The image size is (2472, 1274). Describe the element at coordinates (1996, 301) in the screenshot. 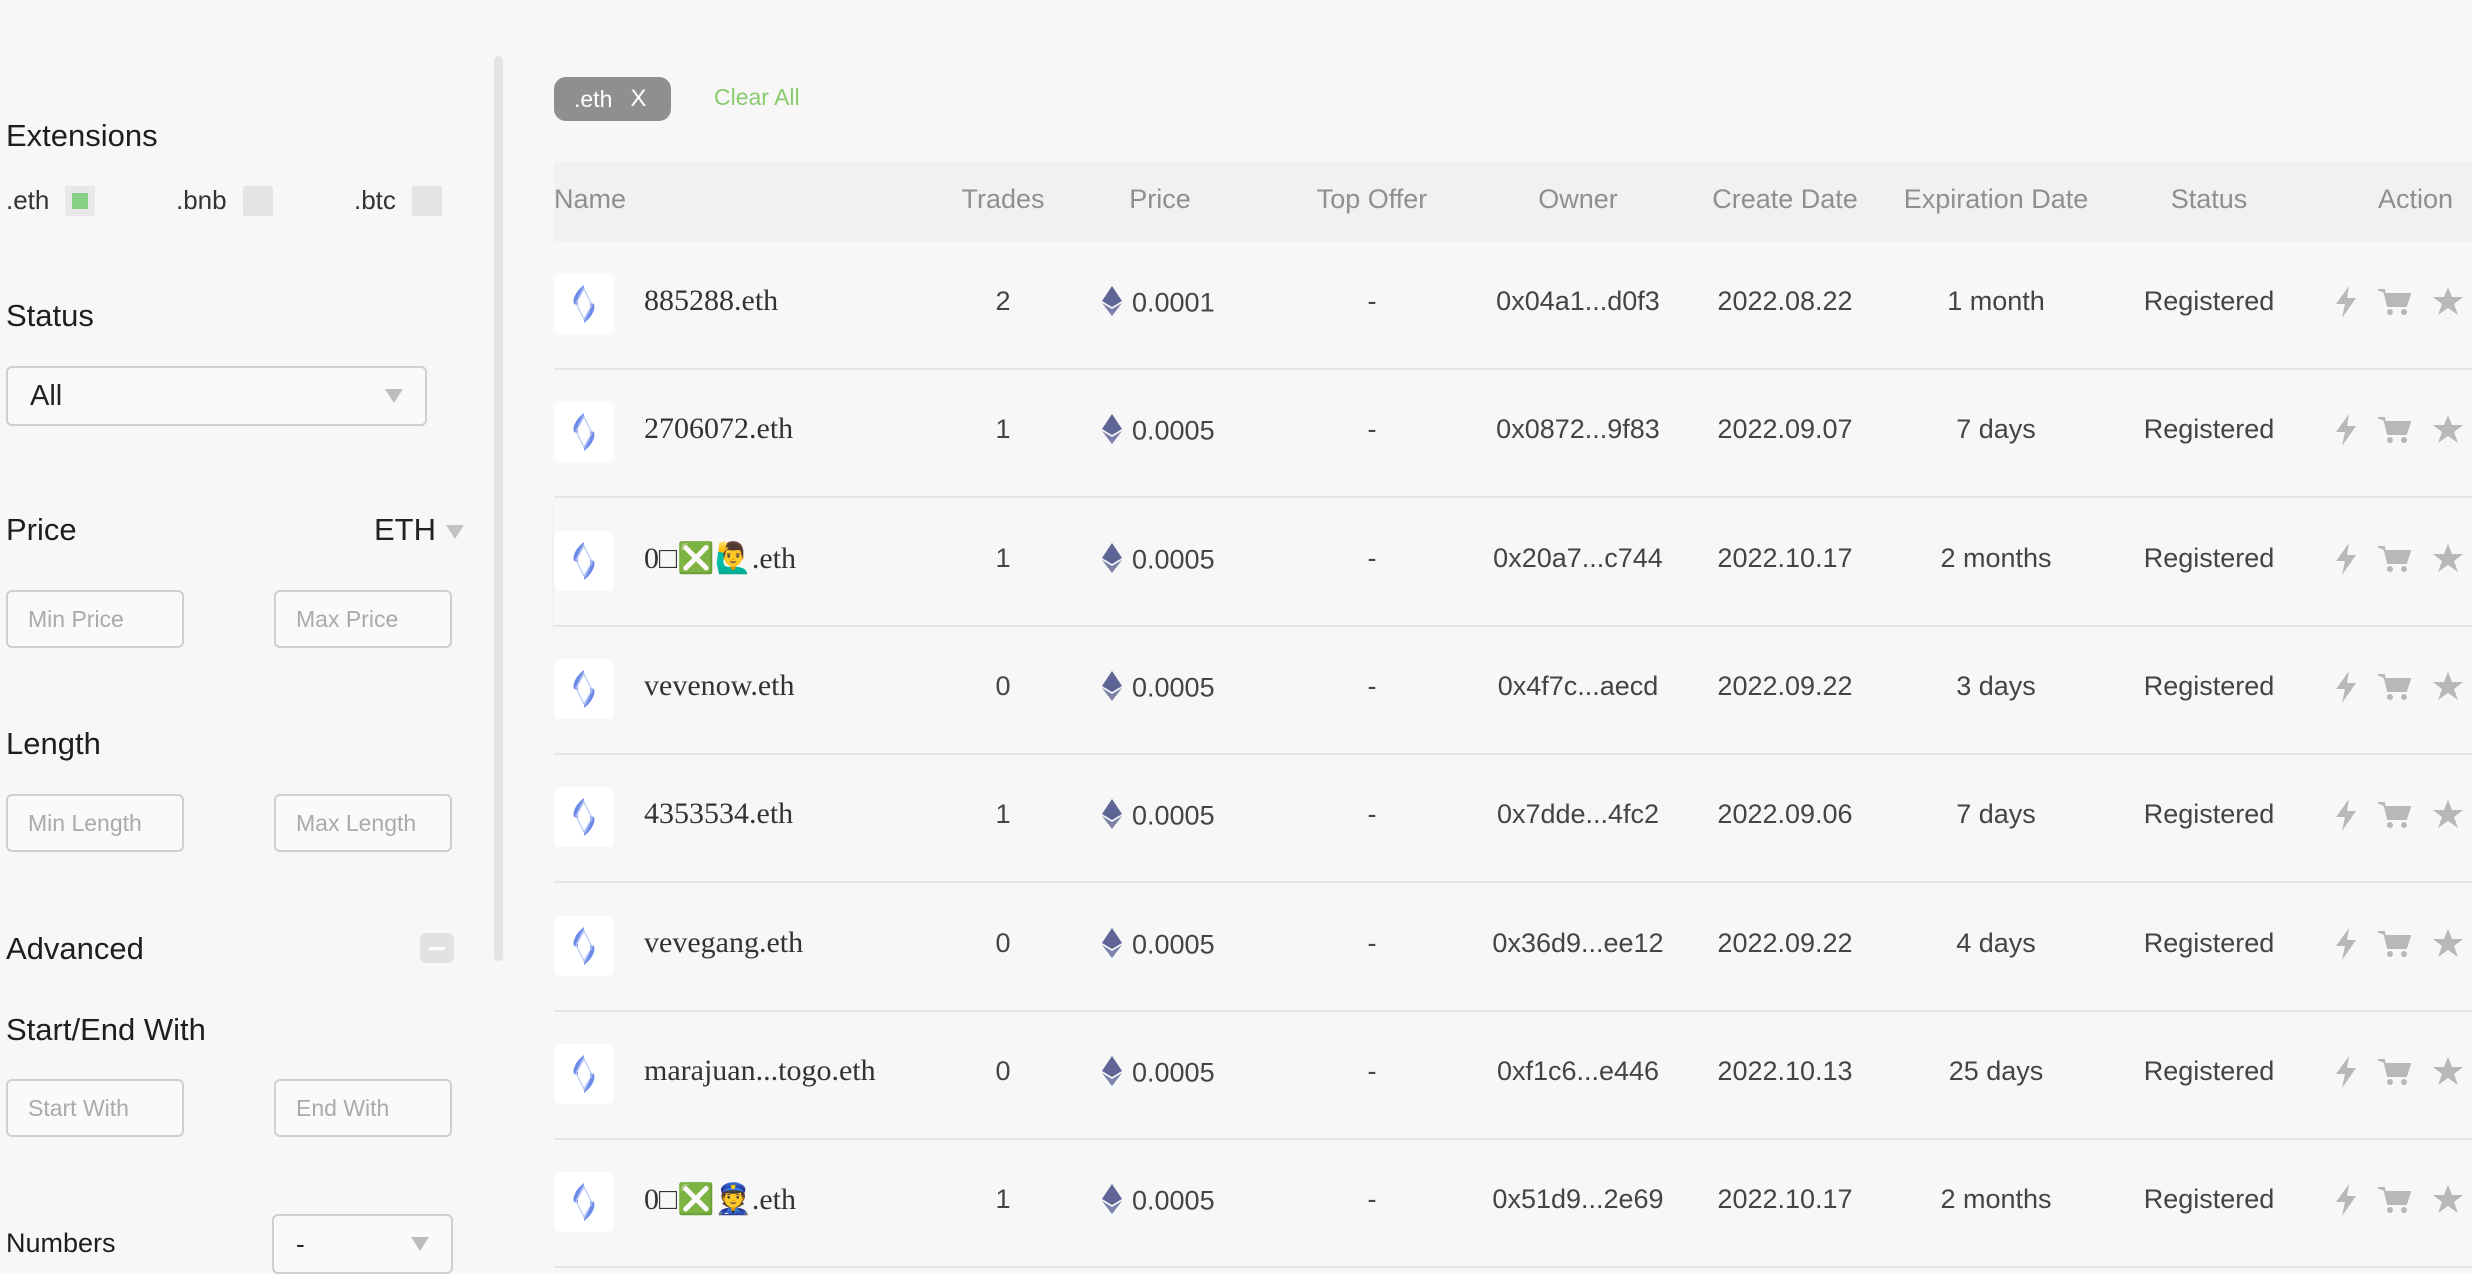

I see `expiration-value: 1 month` at that location.